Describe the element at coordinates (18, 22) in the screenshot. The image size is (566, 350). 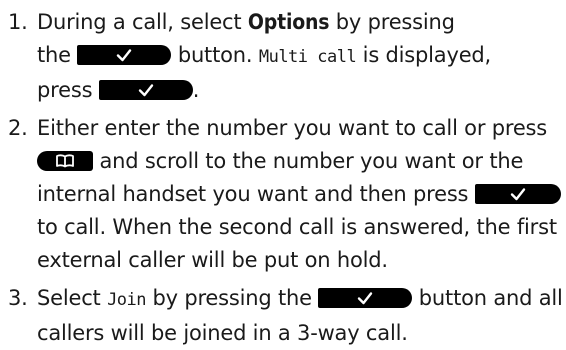
I see `step-number: 1.` at that location.